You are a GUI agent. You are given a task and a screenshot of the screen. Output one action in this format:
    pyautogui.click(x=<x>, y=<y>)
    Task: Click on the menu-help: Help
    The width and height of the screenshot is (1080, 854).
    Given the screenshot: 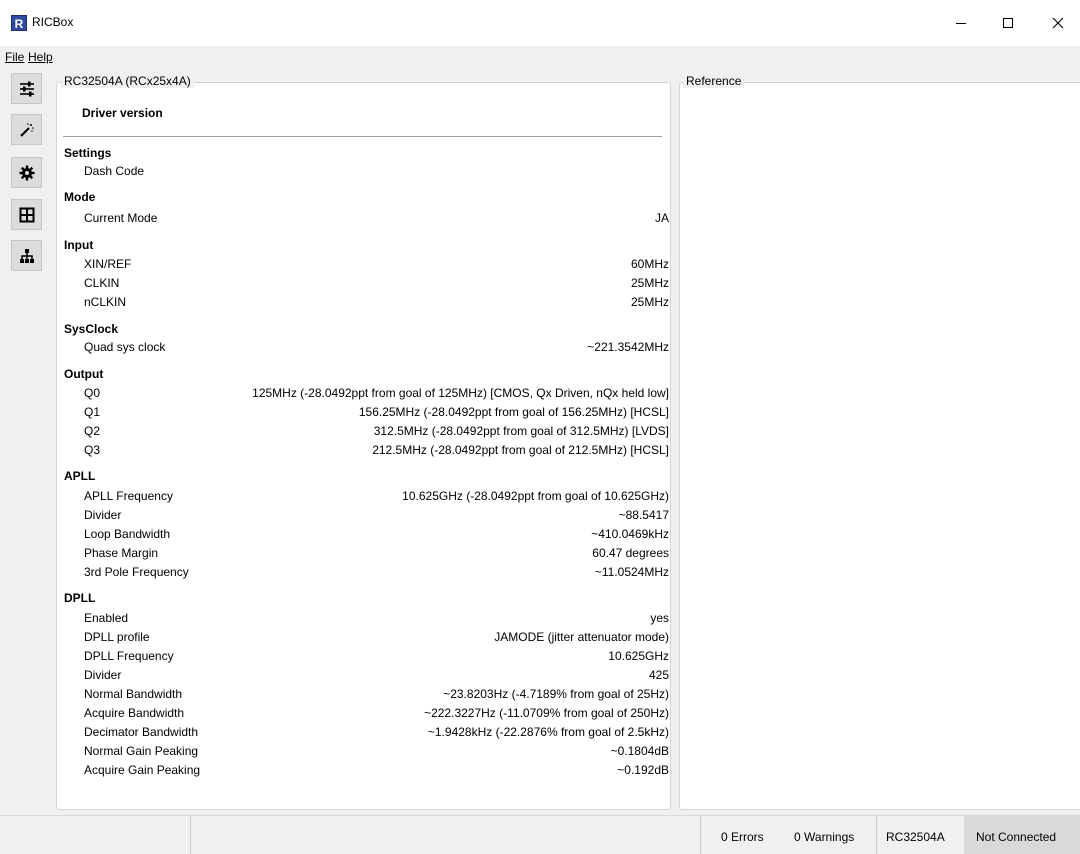 What is the action you would take?
    pyautogui.click(x=40, y=57)
    